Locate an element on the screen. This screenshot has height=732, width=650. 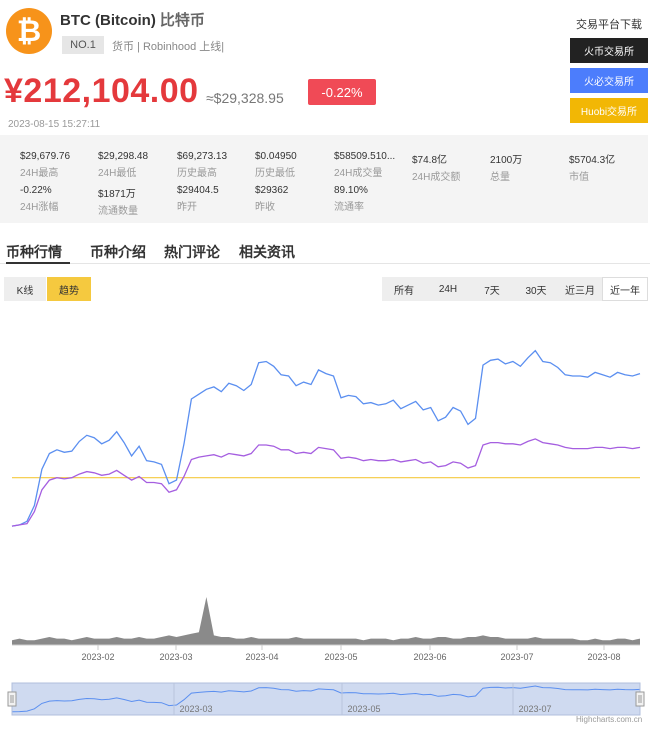
volume-area is located at coordinates (326, 621).